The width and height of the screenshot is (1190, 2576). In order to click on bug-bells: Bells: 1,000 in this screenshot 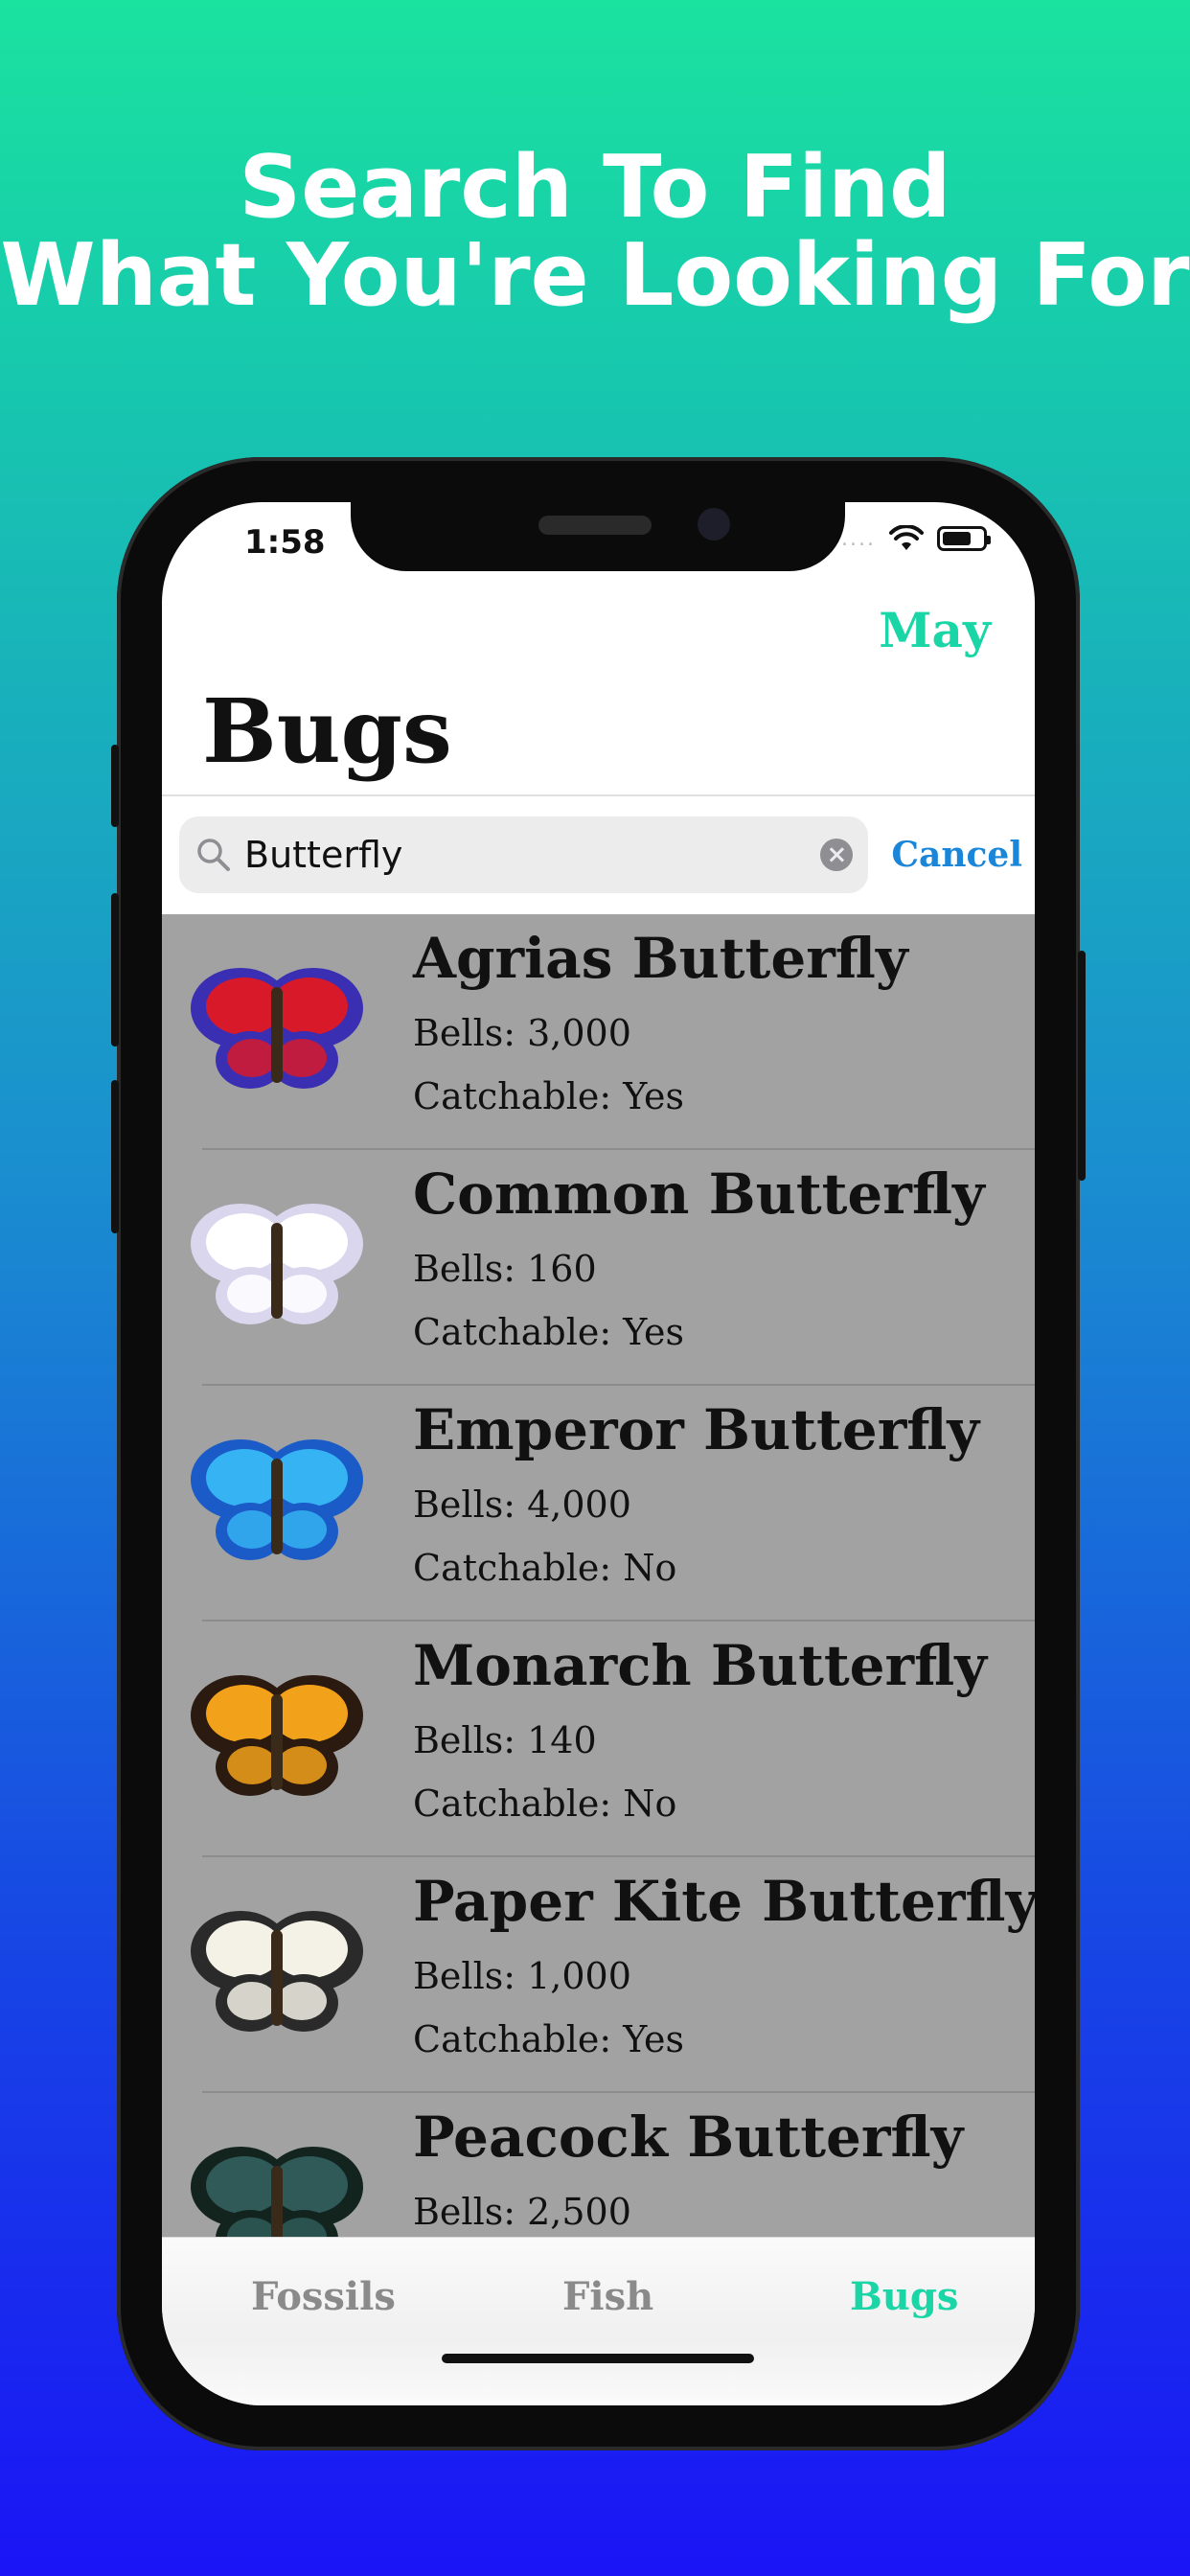, I will do `click(522, 1976)`.